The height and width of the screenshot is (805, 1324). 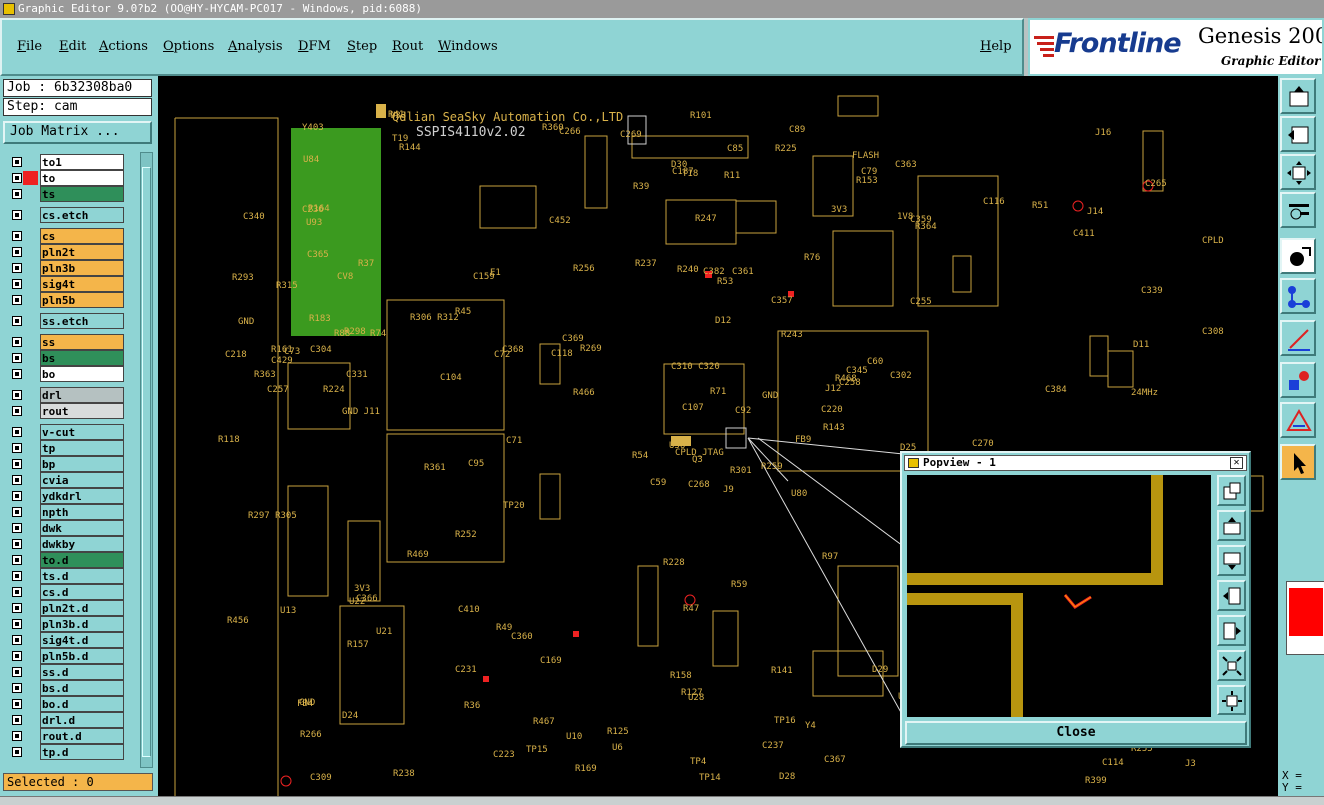 What do you see at coordinates (1298, 210) in the screenshot?
I see `tool-settings` at bounding box center [1298, 210].